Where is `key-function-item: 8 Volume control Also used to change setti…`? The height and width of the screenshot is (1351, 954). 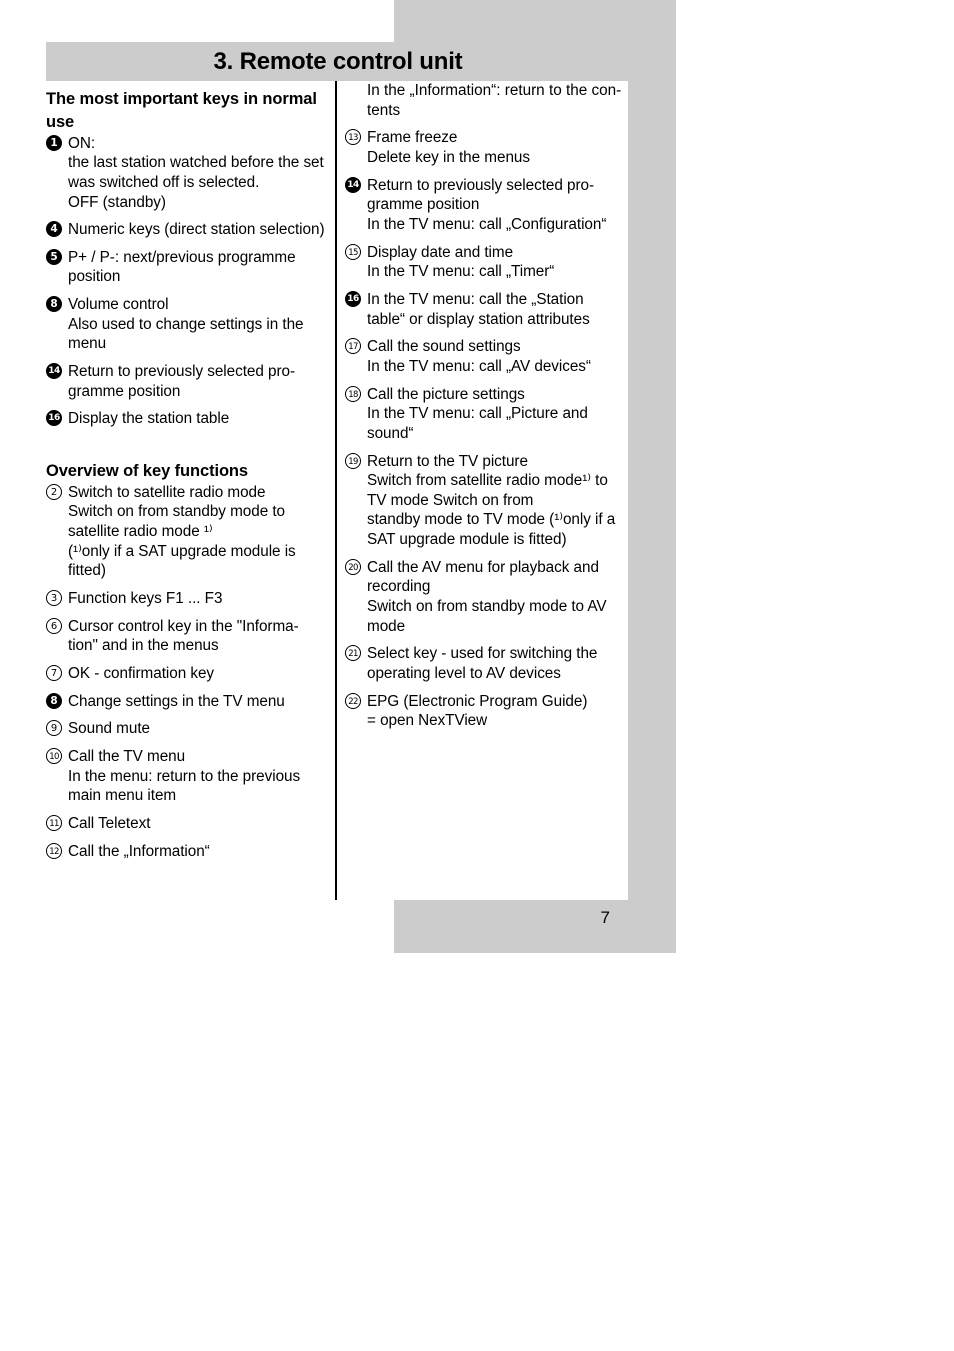
key-function-item: 8 Volume control Also used to change setti… is located at coordinates (187, 324).